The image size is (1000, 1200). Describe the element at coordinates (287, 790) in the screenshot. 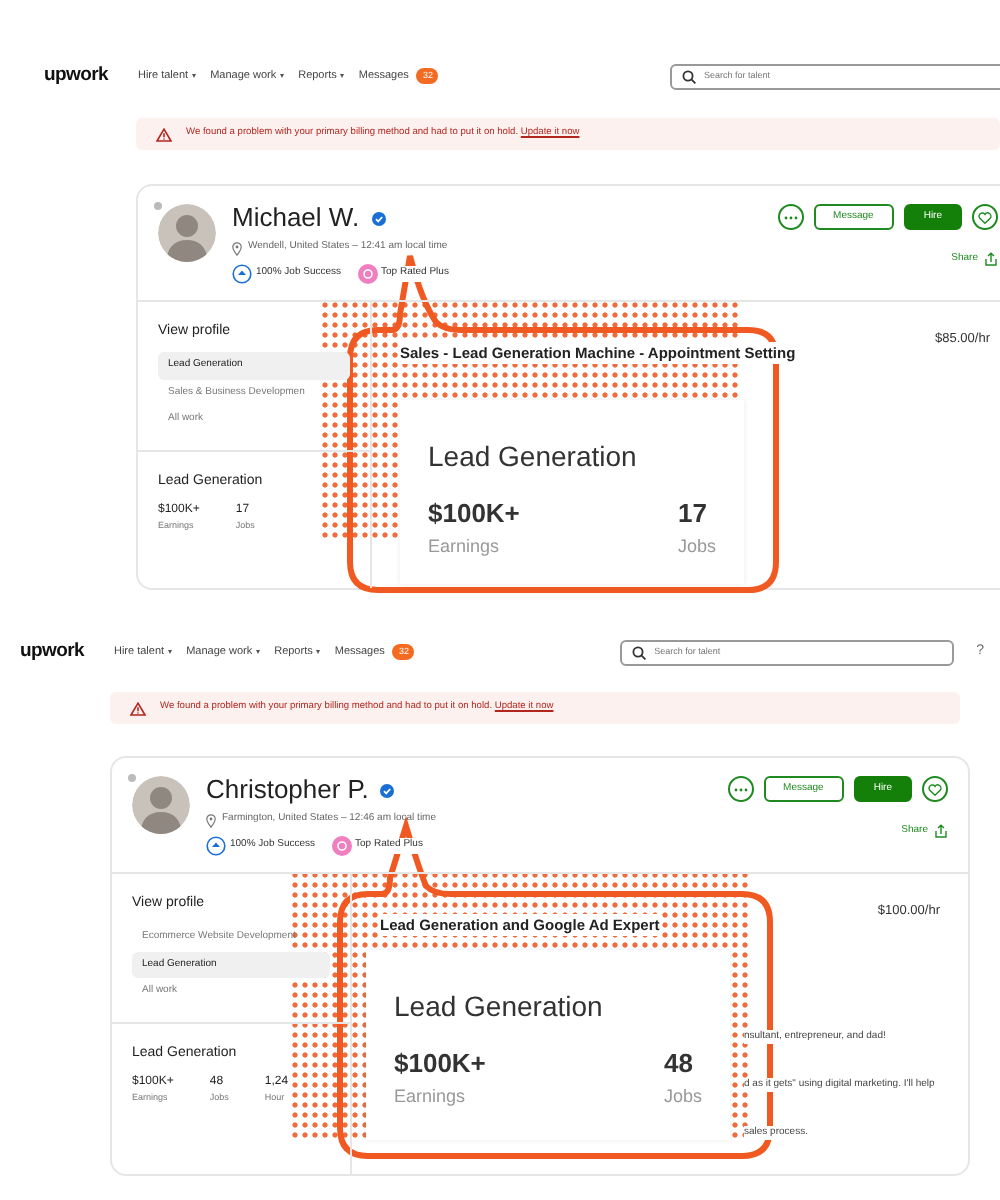

I see `freelancer-name: Christopher P.` at that location.